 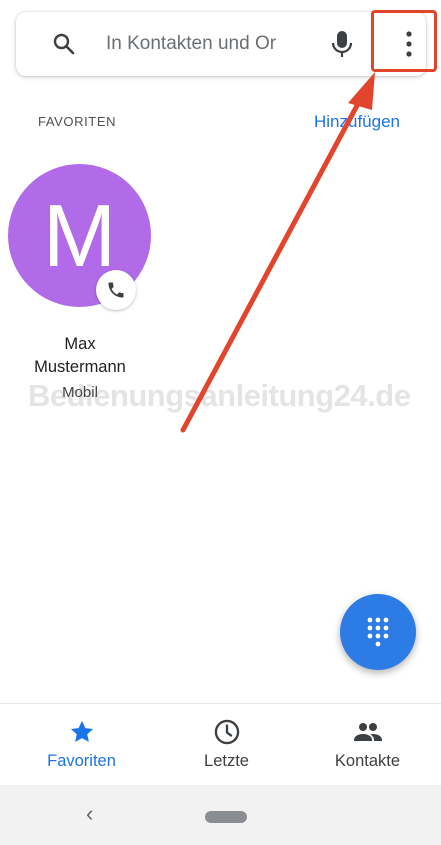 I want to click on tab-favorites: Favoriten, so click(x=81, y=745).